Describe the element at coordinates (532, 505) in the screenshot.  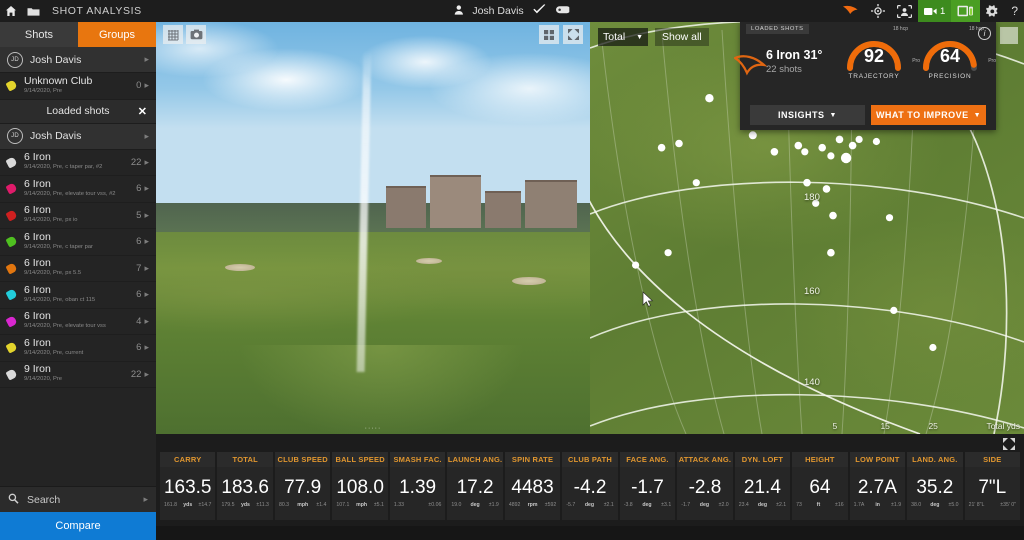
I see `stat-unit: rpm` at that location.